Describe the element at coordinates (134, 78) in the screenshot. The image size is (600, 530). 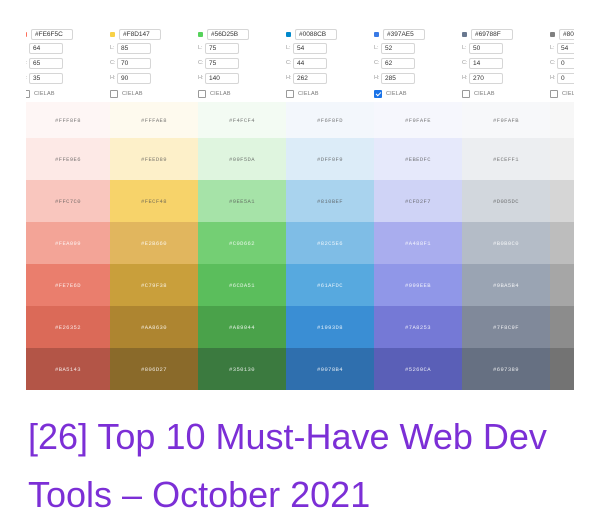
I see `lch-input-h: 90` at that location.